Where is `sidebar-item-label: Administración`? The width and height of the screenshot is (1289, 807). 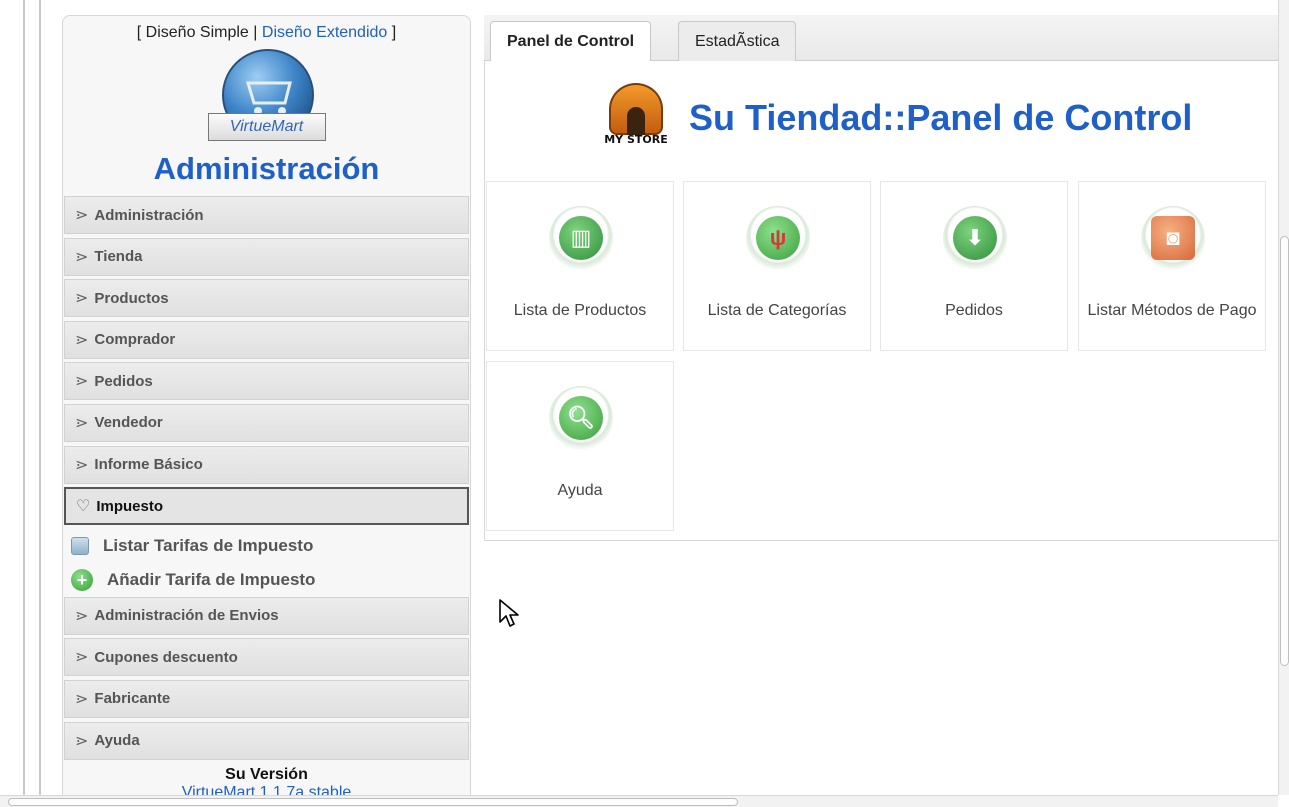 sidebar-item-label: Administración is located at coordinates (149, 215).